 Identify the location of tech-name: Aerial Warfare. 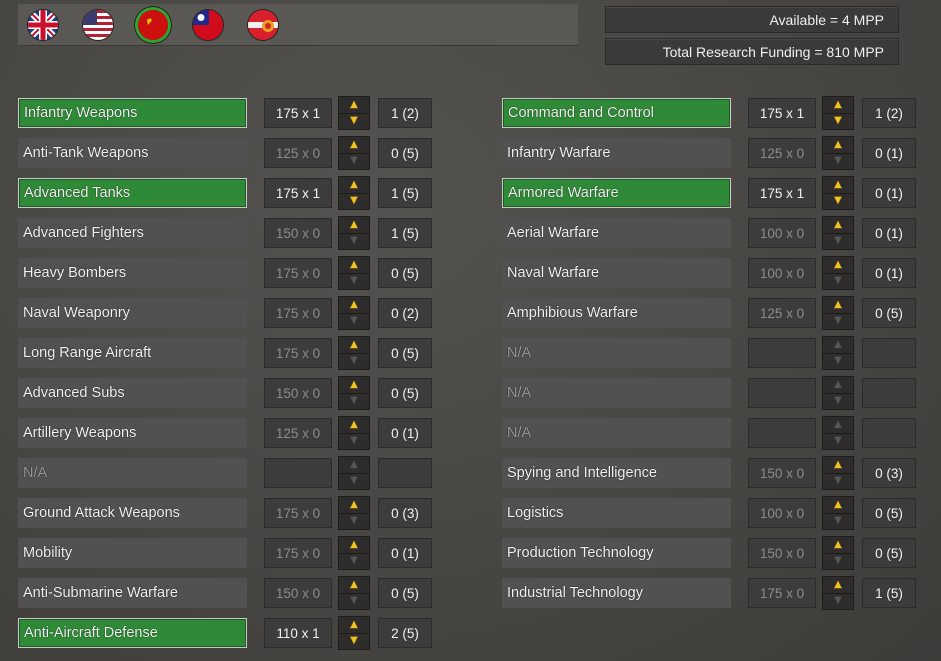
(616, 233).